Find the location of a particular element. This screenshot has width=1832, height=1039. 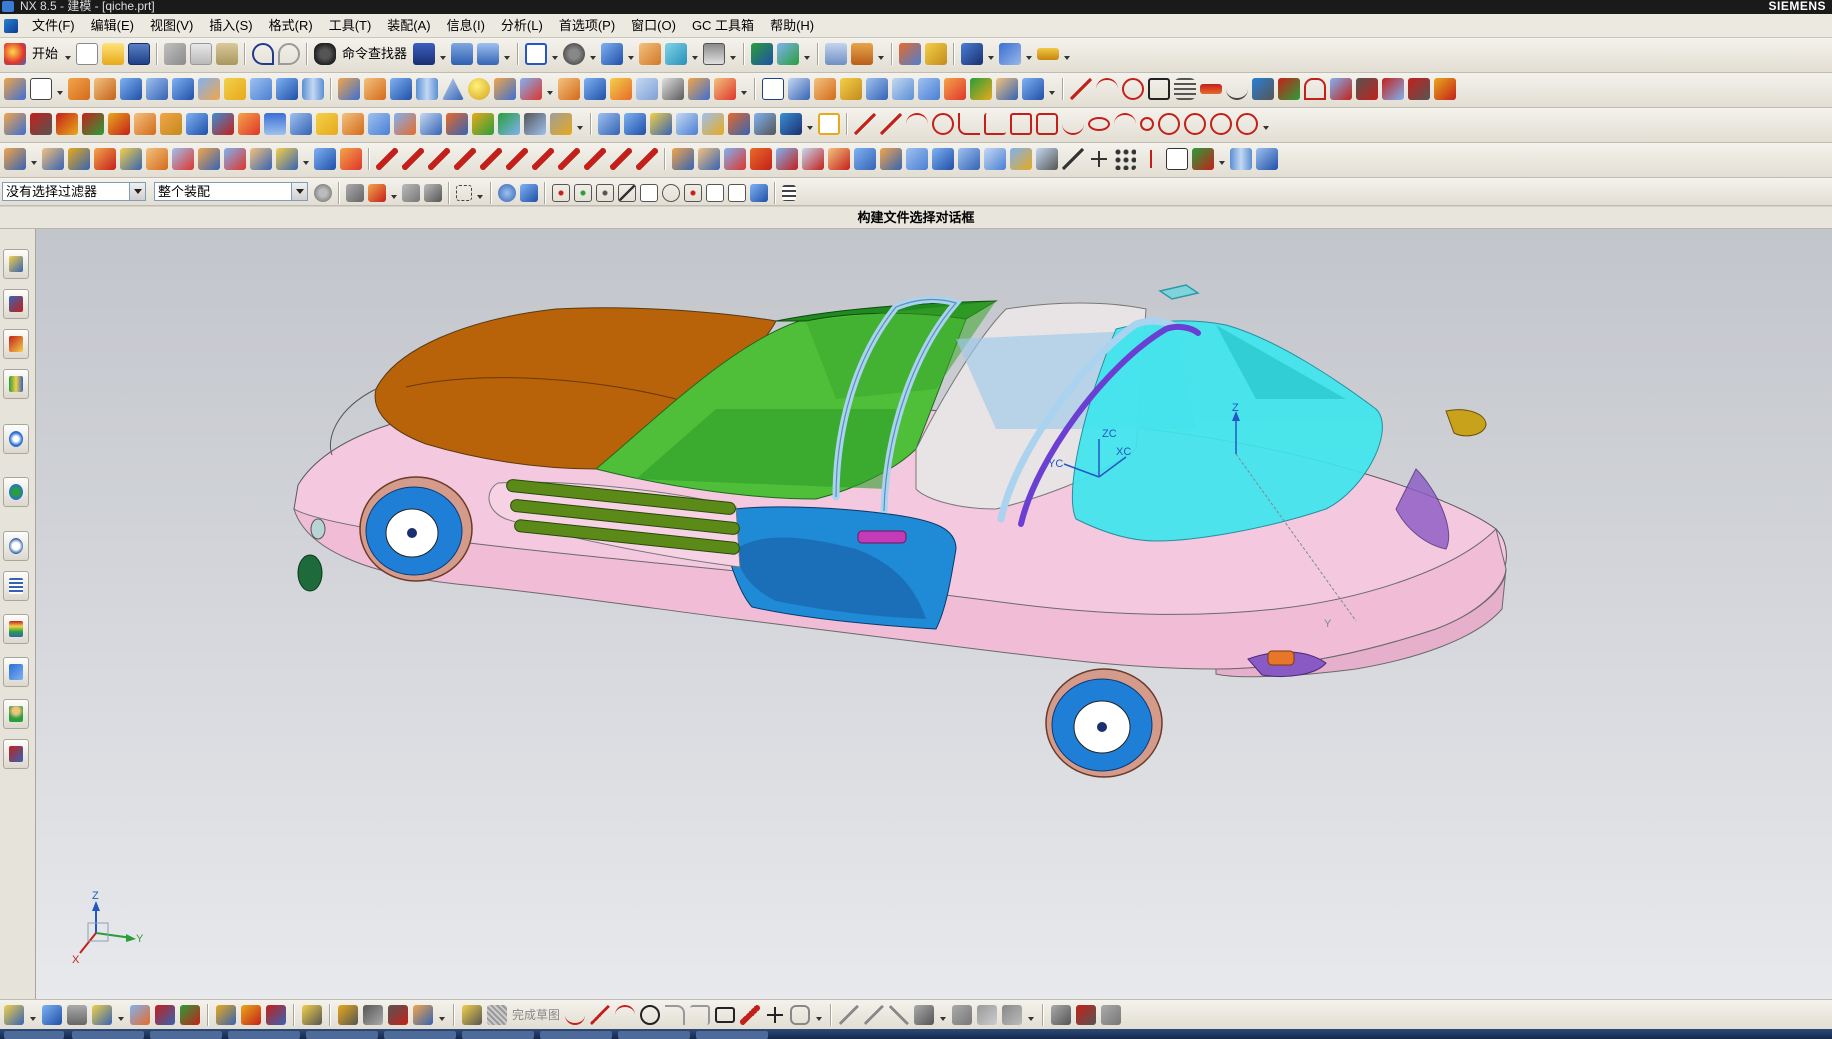

pattern-feature-icon is located at coordinates (673, 89).